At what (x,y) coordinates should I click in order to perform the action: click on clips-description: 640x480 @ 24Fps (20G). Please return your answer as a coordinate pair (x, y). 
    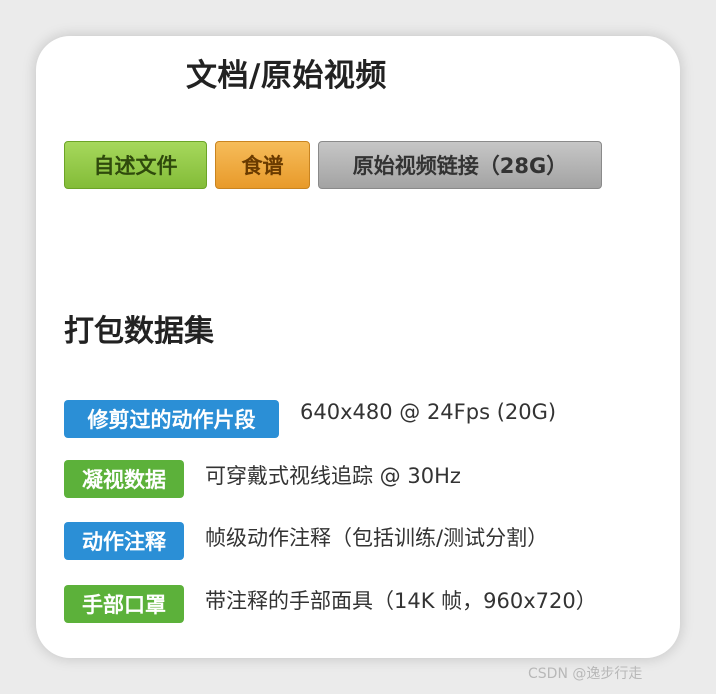
    Looking at the image, I should click on (428, 412).